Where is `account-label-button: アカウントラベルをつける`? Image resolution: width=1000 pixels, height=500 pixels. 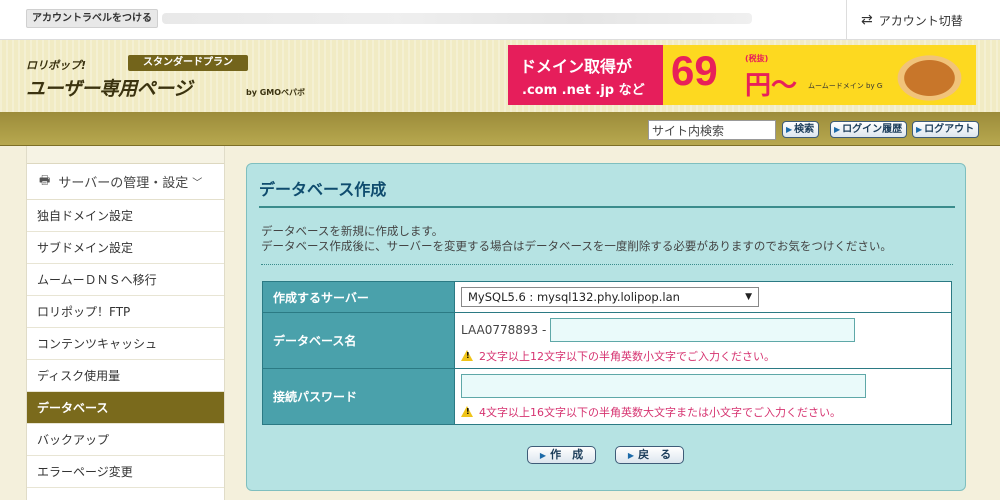 account-label-button: アカウントラベルをつける is located at coordinates (92, 18).